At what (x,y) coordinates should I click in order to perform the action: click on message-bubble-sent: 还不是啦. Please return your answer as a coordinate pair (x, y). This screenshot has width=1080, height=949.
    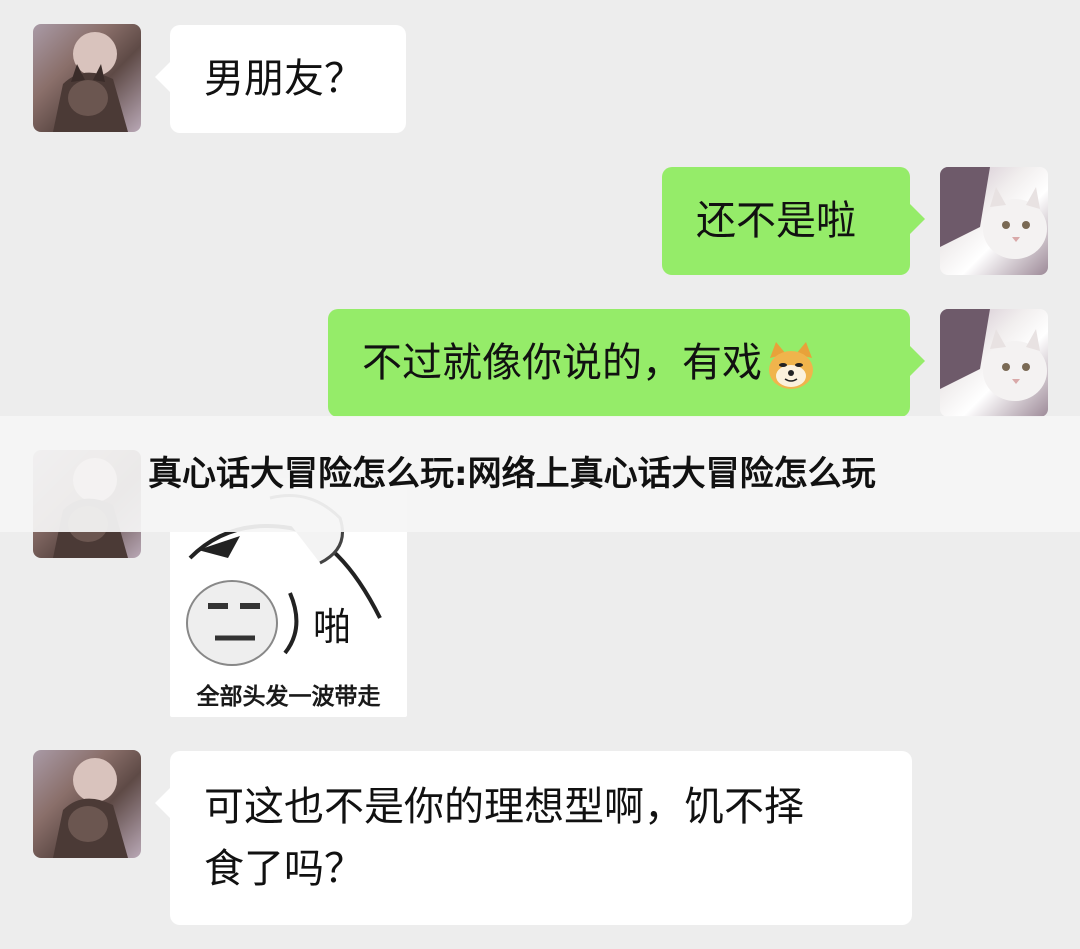
    Looking at the image, I should click on (793, 221).